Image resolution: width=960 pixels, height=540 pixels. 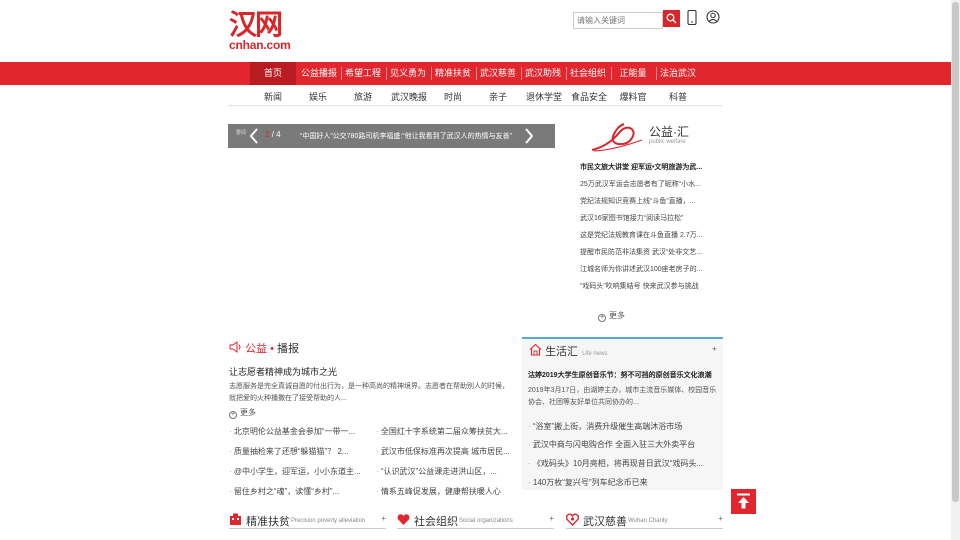 I want to click on slider-counter: 2 / 4, so click(x=273, y=134).